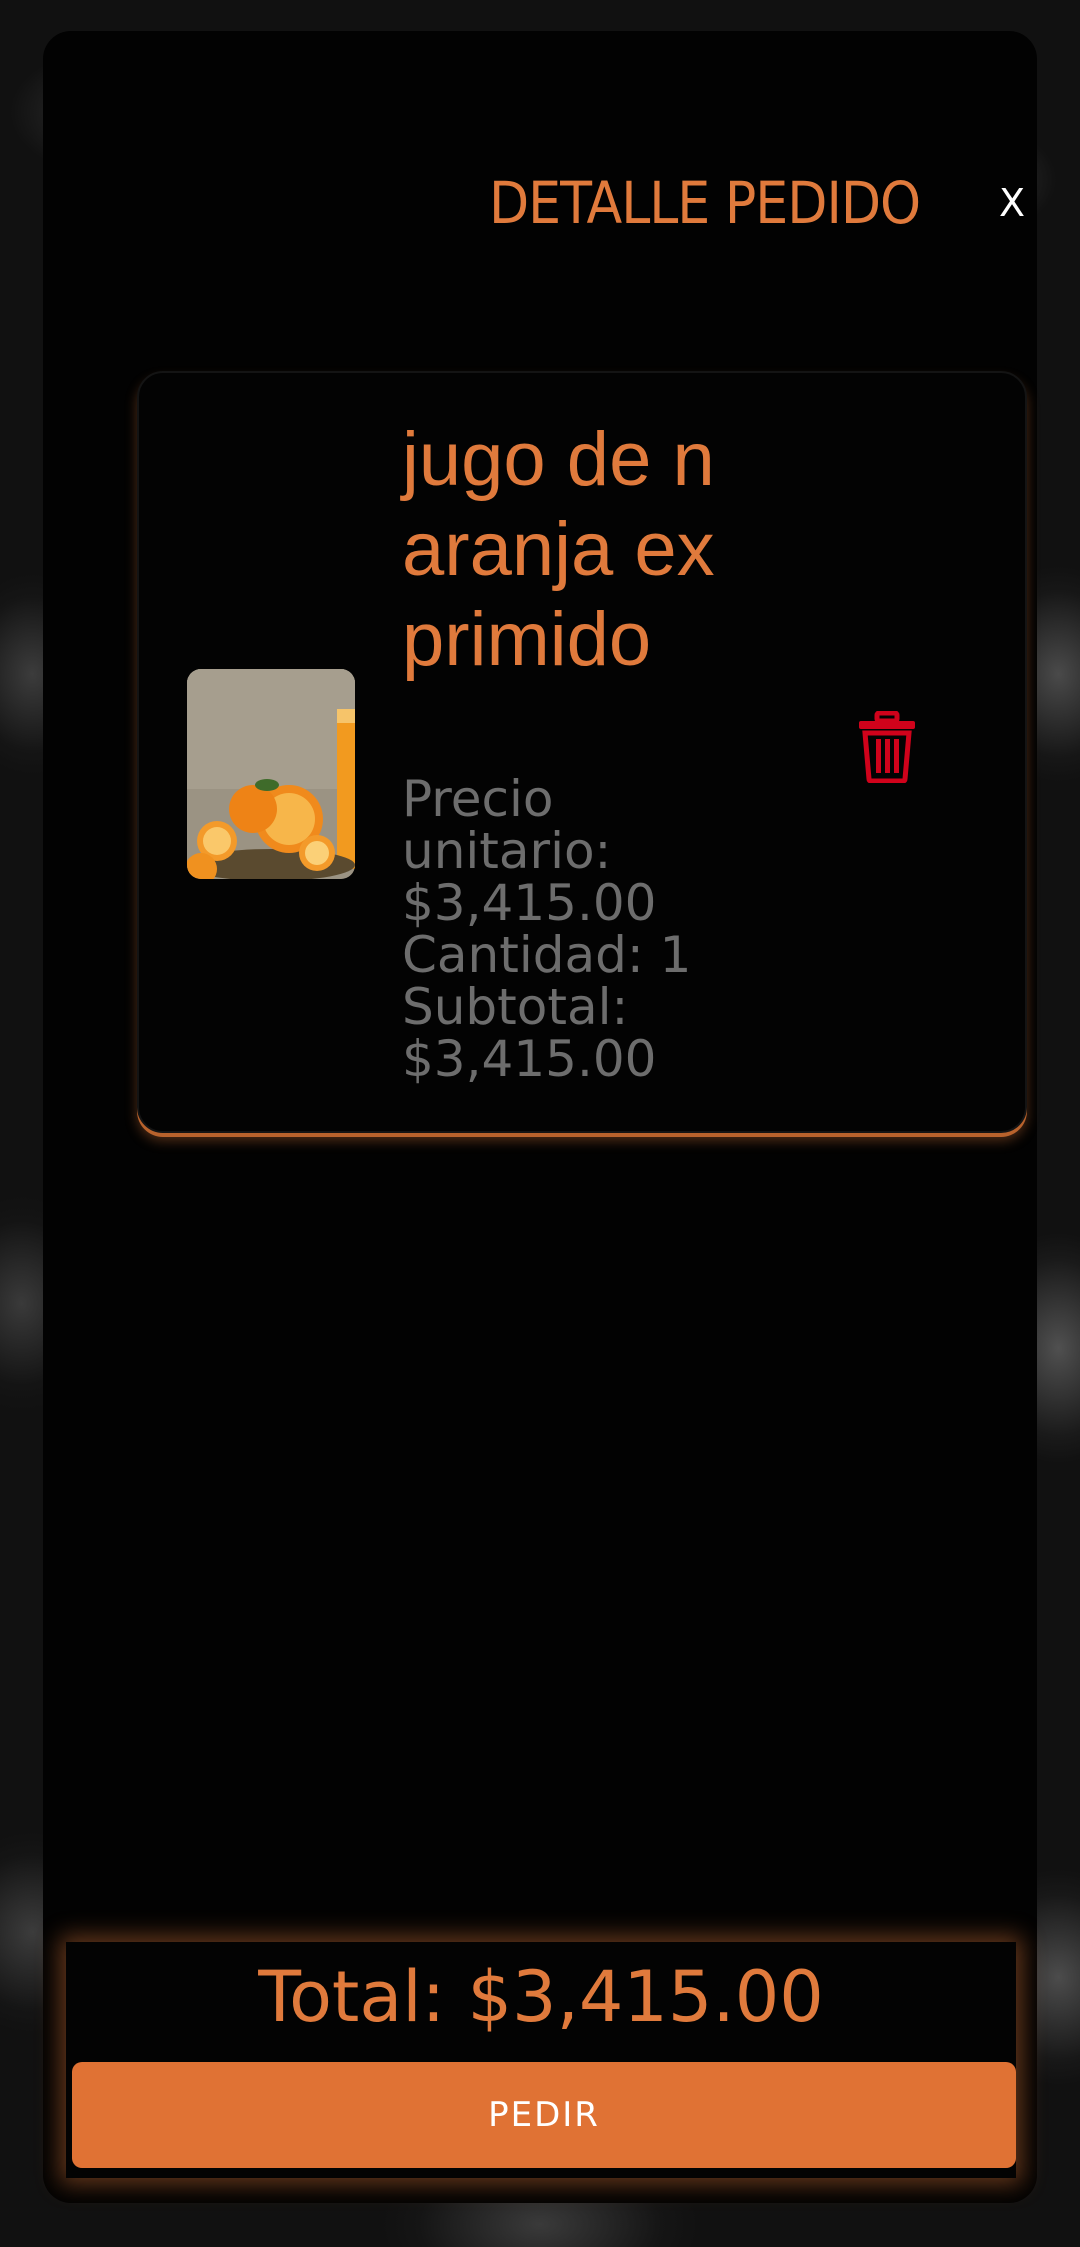 Image resolution: width=1080 pixels, height=2247 pixels. I want to click on trash-icon, so click(887, 747).